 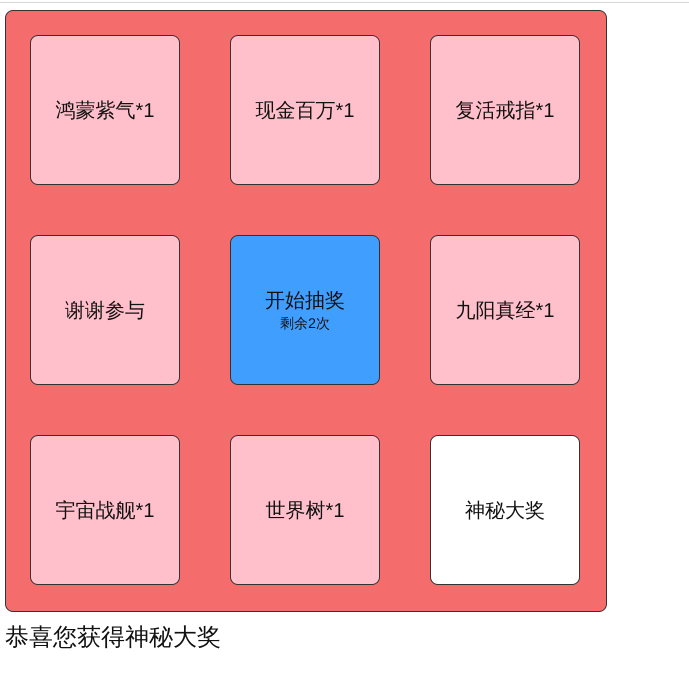 I want to click on remaining-count: 剩余2次, so click(x=305, y=323).